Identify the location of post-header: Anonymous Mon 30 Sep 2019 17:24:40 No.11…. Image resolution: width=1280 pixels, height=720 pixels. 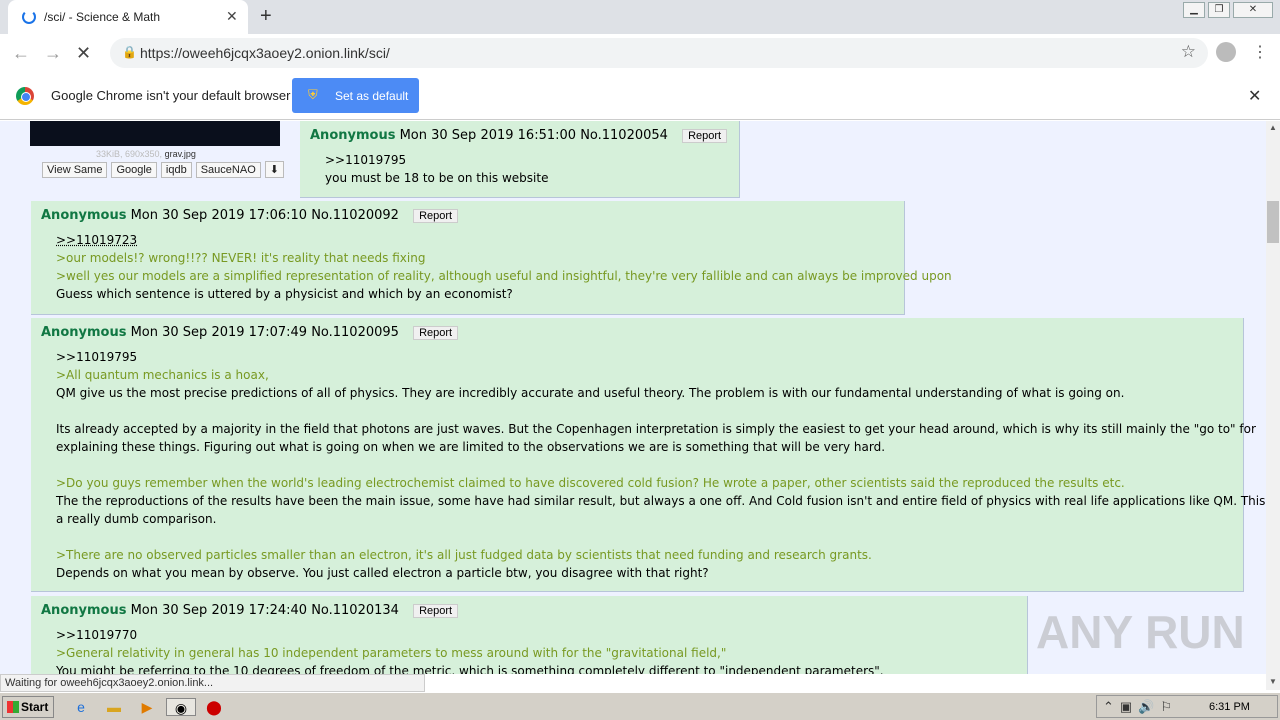
(250, 610).